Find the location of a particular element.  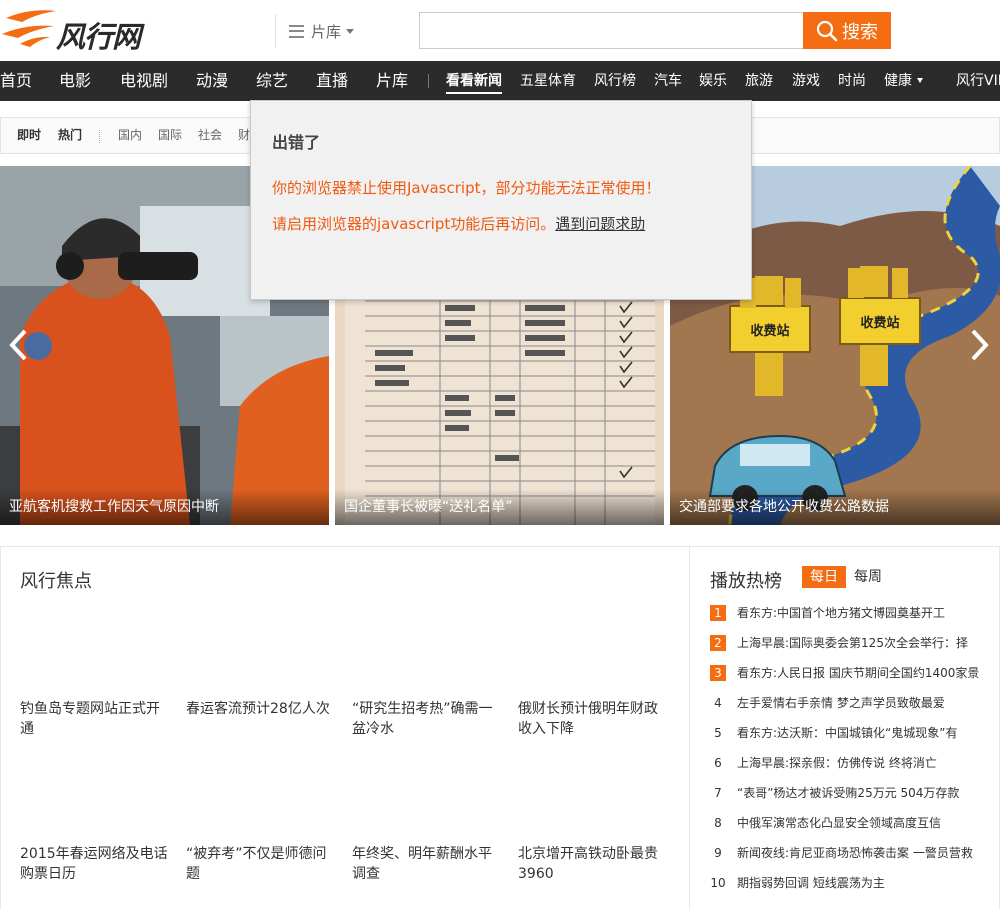

health-caret-down-icon is located at coordinates (920, 80).